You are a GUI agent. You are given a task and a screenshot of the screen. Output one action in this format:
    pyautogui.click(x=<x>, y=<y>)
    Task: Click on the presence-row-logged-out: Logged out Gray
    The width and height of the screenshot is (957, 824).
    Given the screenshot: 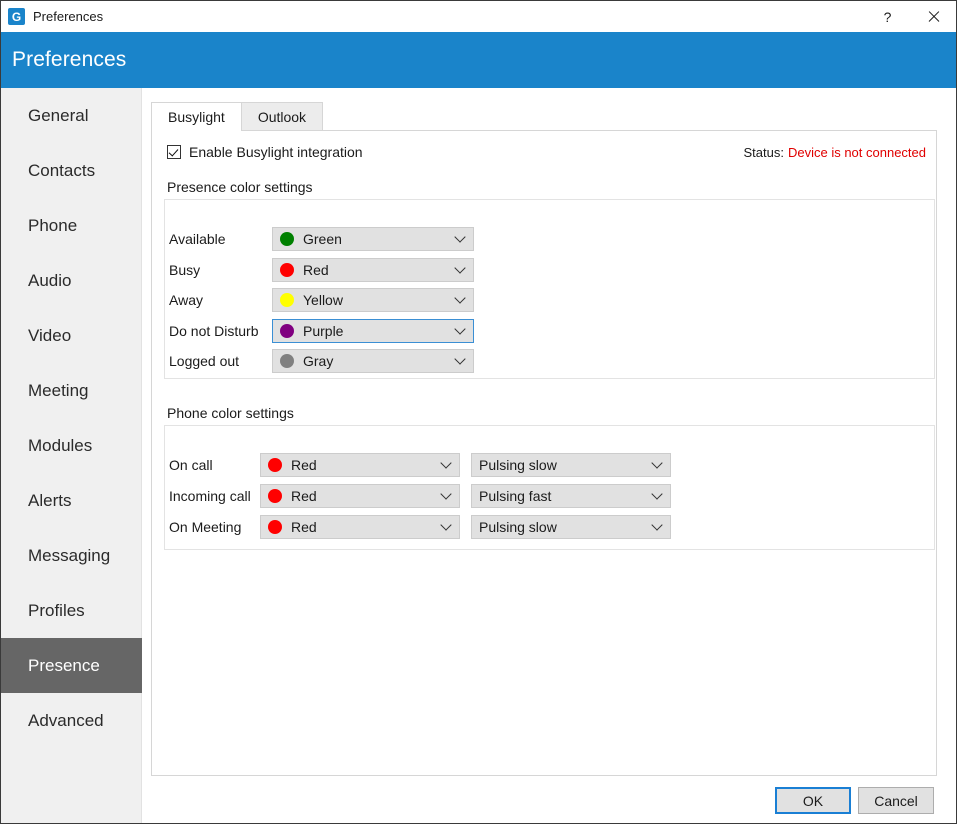 What is the action you would take?
    pyautogui.click(x=321, y=361)
    